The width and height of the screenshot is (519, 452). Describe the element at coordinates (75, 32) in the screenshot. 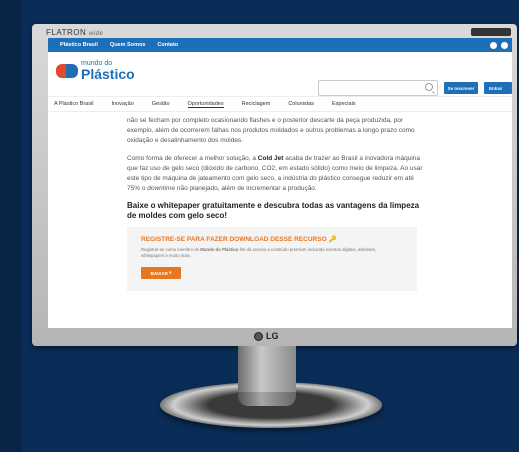

I see `monitor-brand: FLATRON wide` at that location.